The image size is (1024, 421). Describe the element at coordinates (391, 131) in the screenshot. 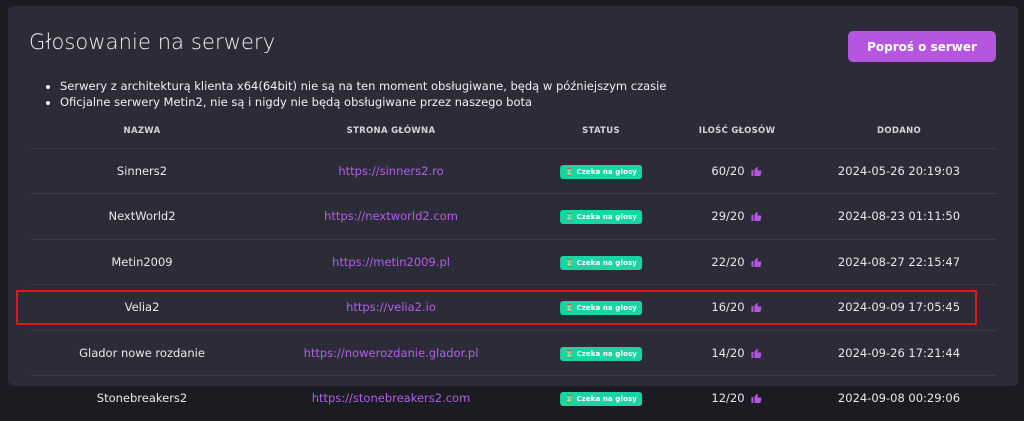

I see `header-homepage: STRONA GŁÓWNA` at that location.